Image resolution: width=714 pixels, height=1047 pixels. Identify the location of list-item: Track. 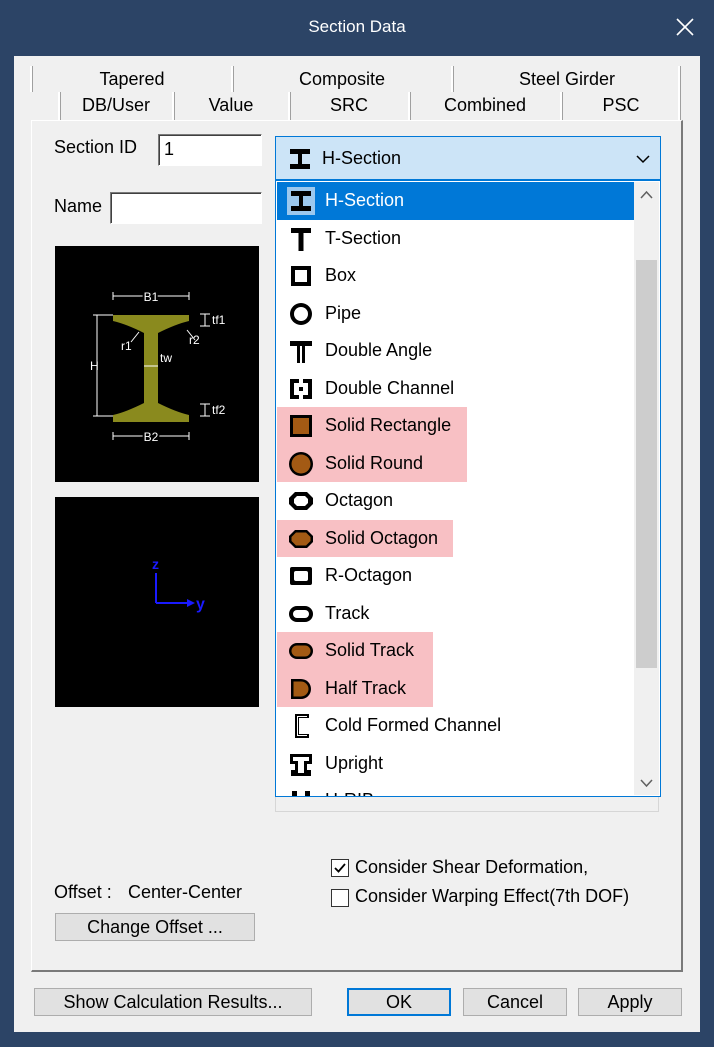
(455, 614).